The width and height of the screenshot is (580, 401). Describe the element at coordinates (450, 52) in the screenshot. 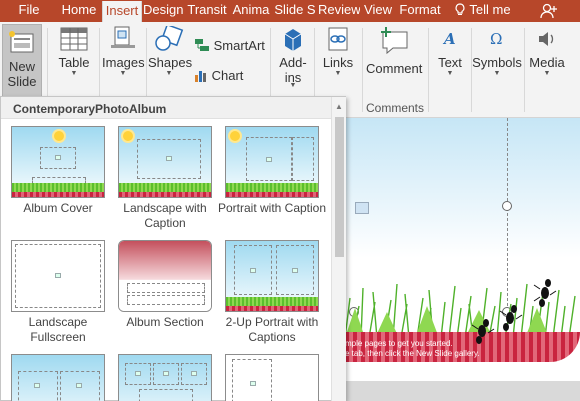

I see `text-button: A Text ▼` at that location.